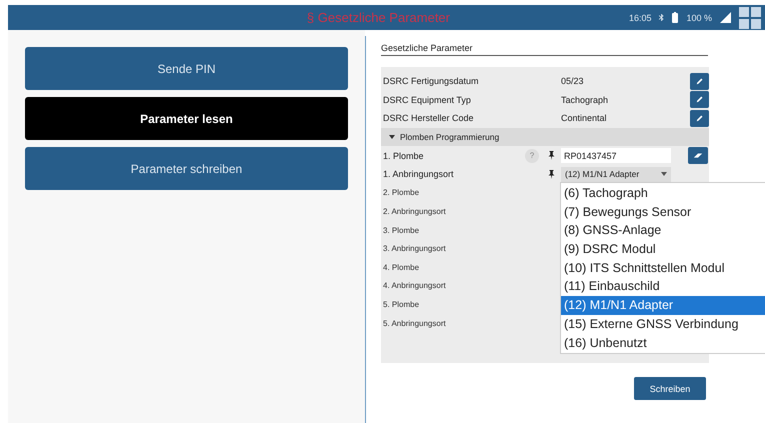 The height and width of the screenshot is (423, 765). Describe the element at coordinates (186, 68) in the screenshot. I see `action-button: Sende PIN` at that location.